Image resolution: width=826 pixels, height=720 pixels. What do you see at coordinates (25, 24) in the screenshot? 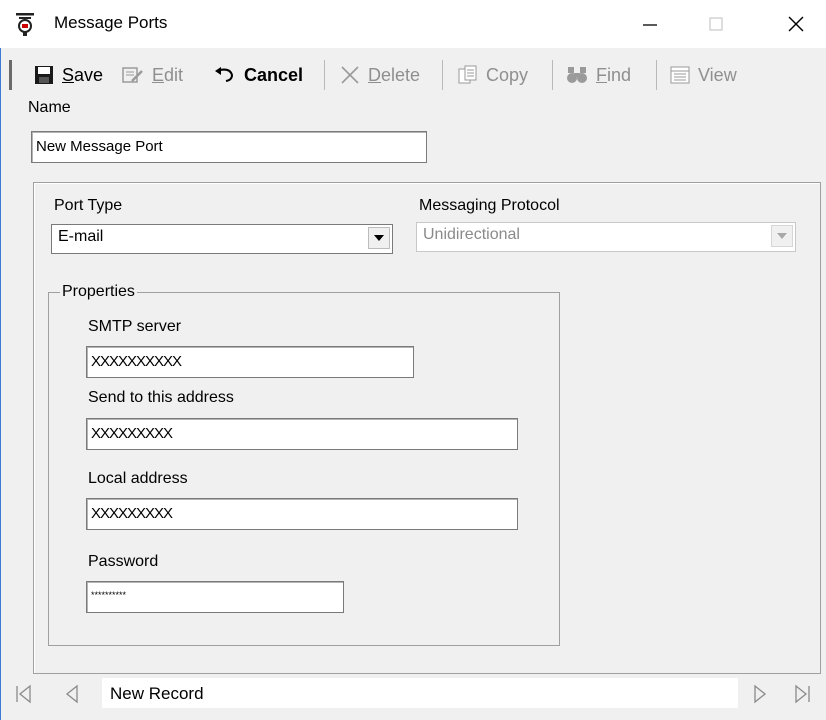
I see `app-icon` at bounding box center [25, 24].